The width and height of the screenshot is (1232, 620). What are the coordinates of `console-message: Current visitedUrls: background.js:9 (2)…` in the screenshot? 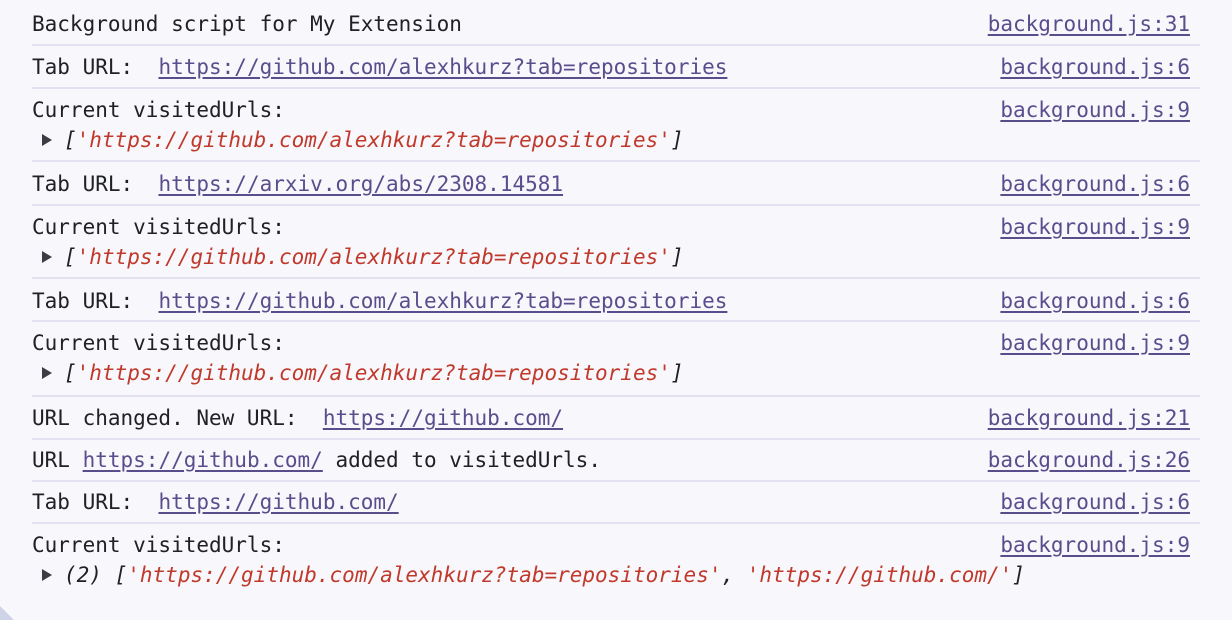 It's located at (616, 560).